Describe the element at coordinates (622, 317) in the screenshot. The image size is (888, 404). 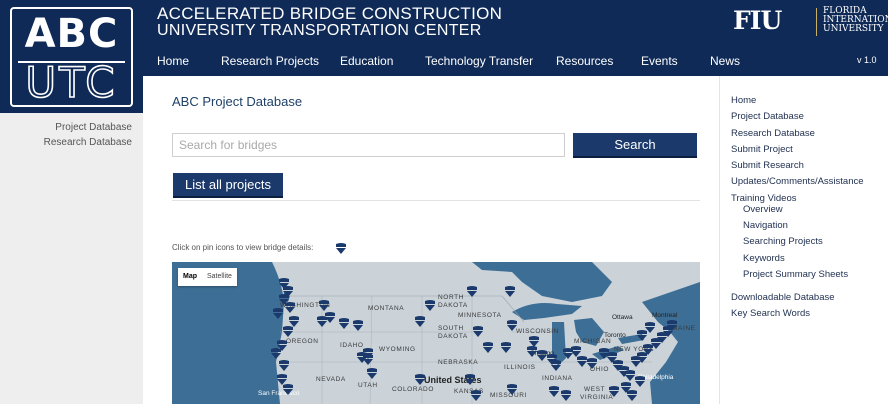
I see `map-label-ottawa: Ottawa` at that location.